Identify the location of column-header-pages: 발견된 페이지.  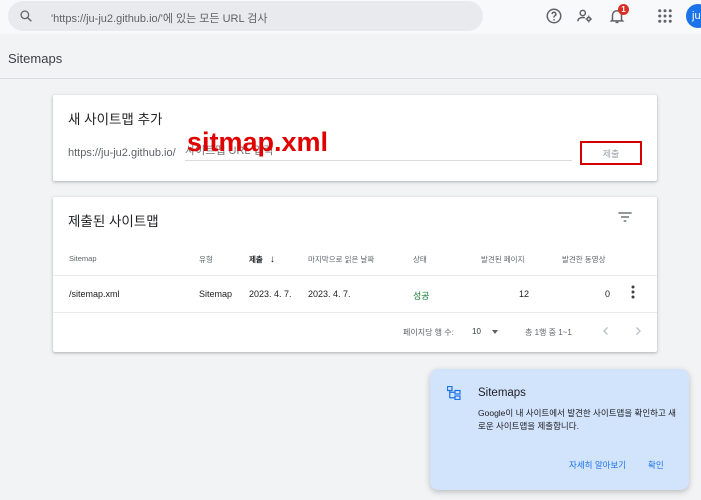
(502, 259).